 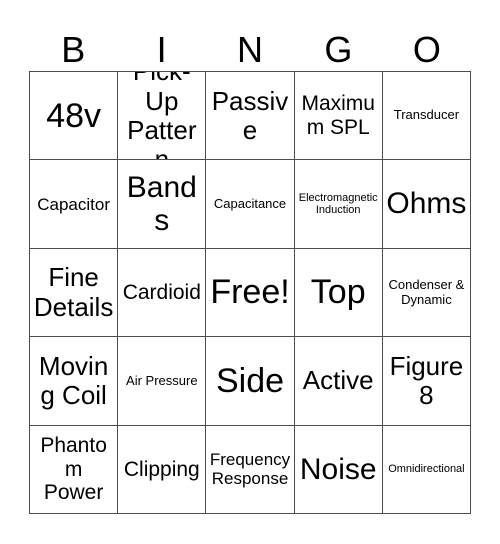 I want to click on bingo-cell: Capacitor, so click(x=74, y=204).